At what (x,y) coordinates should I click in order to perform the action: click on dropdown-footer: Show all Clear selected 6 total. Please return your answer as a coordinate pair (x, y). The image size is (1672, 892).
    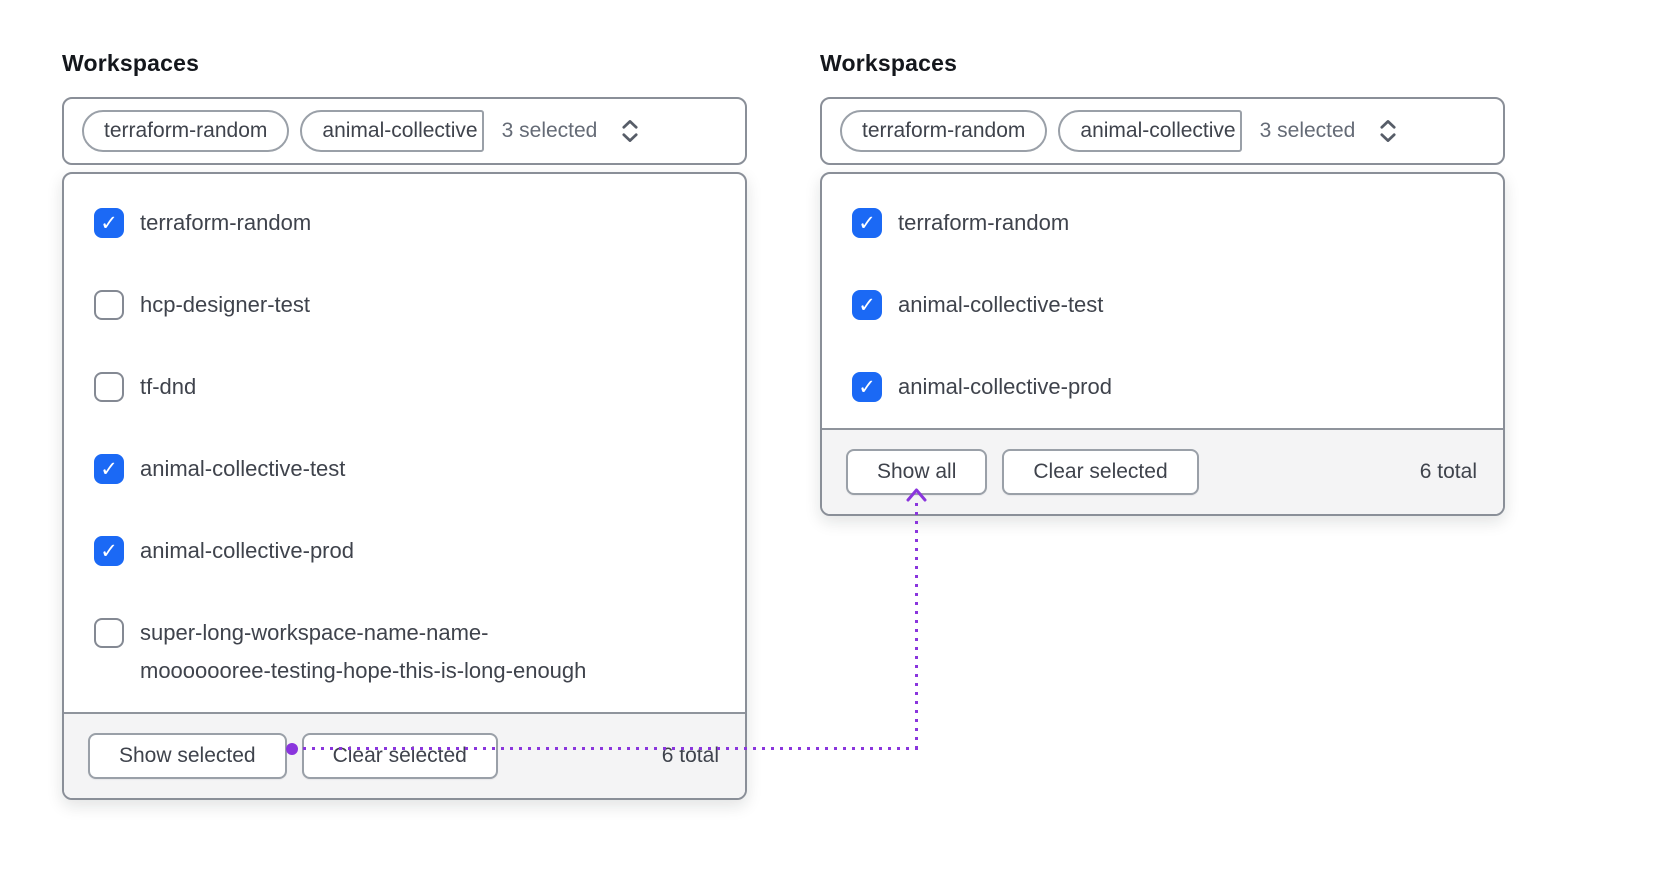
    Looking at the image, I should click on (1162, 471).